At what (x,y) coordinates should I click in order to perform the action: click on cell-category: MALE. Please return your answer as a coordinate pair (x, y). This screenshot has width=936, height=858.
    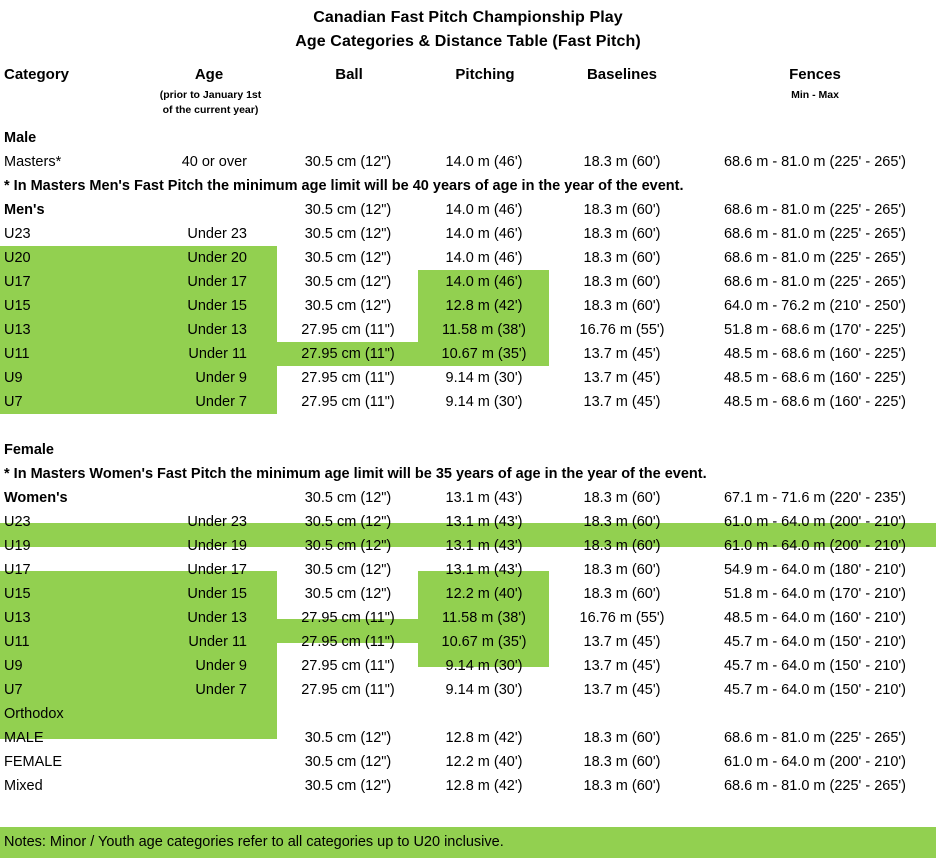
    Looking at the image, I should click on (24, 738).